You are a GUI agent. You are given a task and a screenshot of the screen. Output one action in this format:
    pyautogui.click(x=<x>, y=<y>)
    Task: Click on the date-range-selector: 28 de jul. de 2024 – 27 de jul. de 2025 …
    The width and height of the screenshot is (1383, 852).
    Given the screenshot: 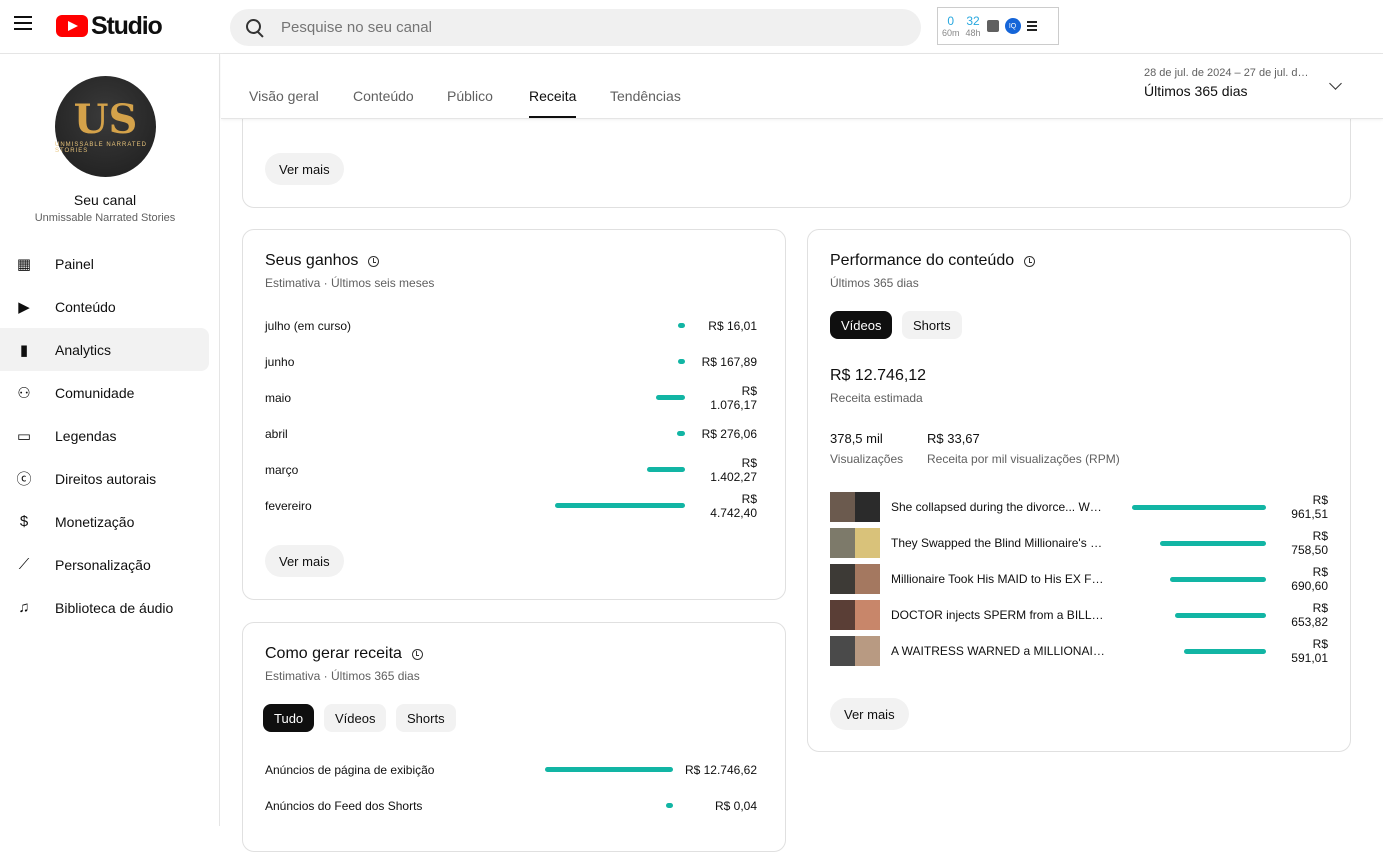 What is the action you would take?
    pyautogui.click(x=1249, y=83)
    